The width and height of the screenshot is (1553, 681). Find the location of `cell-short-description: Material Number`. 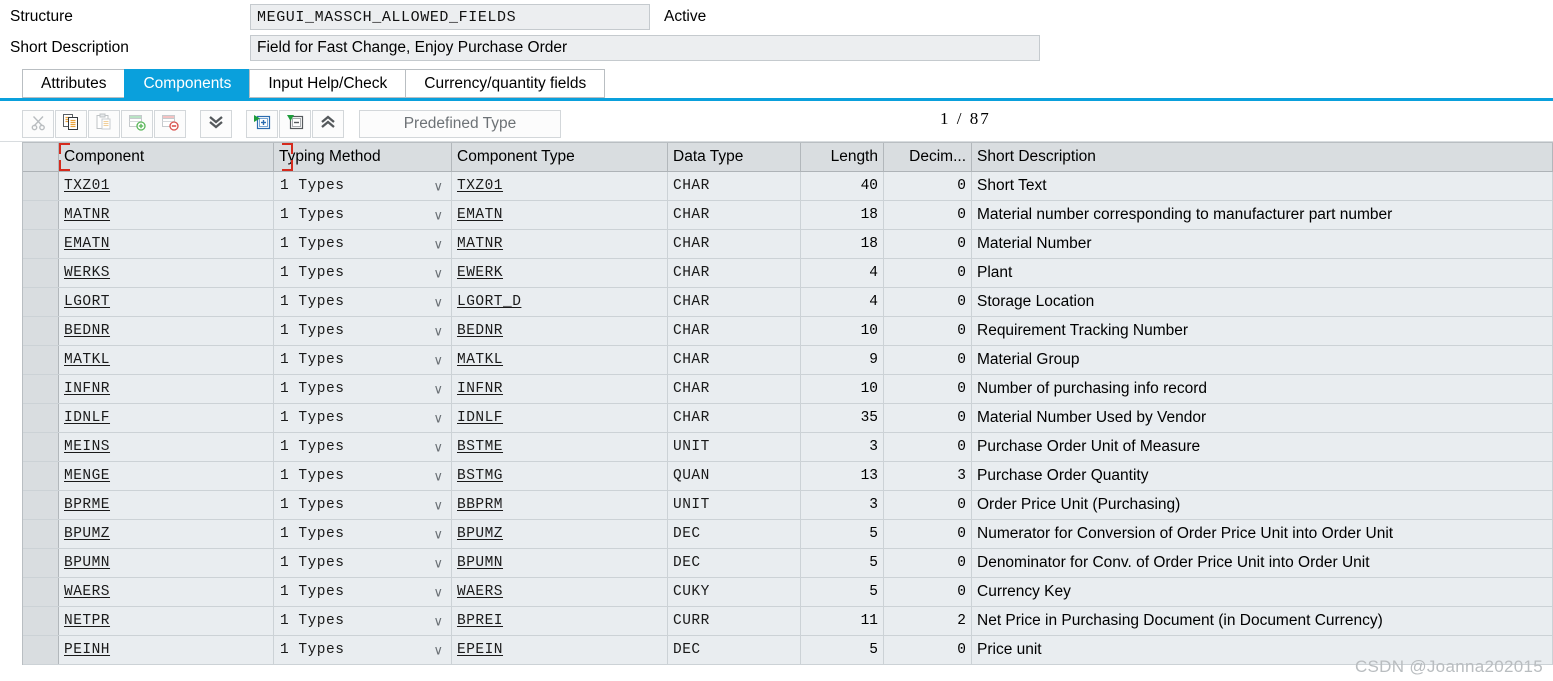

cell-short-description: Material Number is located at coordinates (1262, 244).